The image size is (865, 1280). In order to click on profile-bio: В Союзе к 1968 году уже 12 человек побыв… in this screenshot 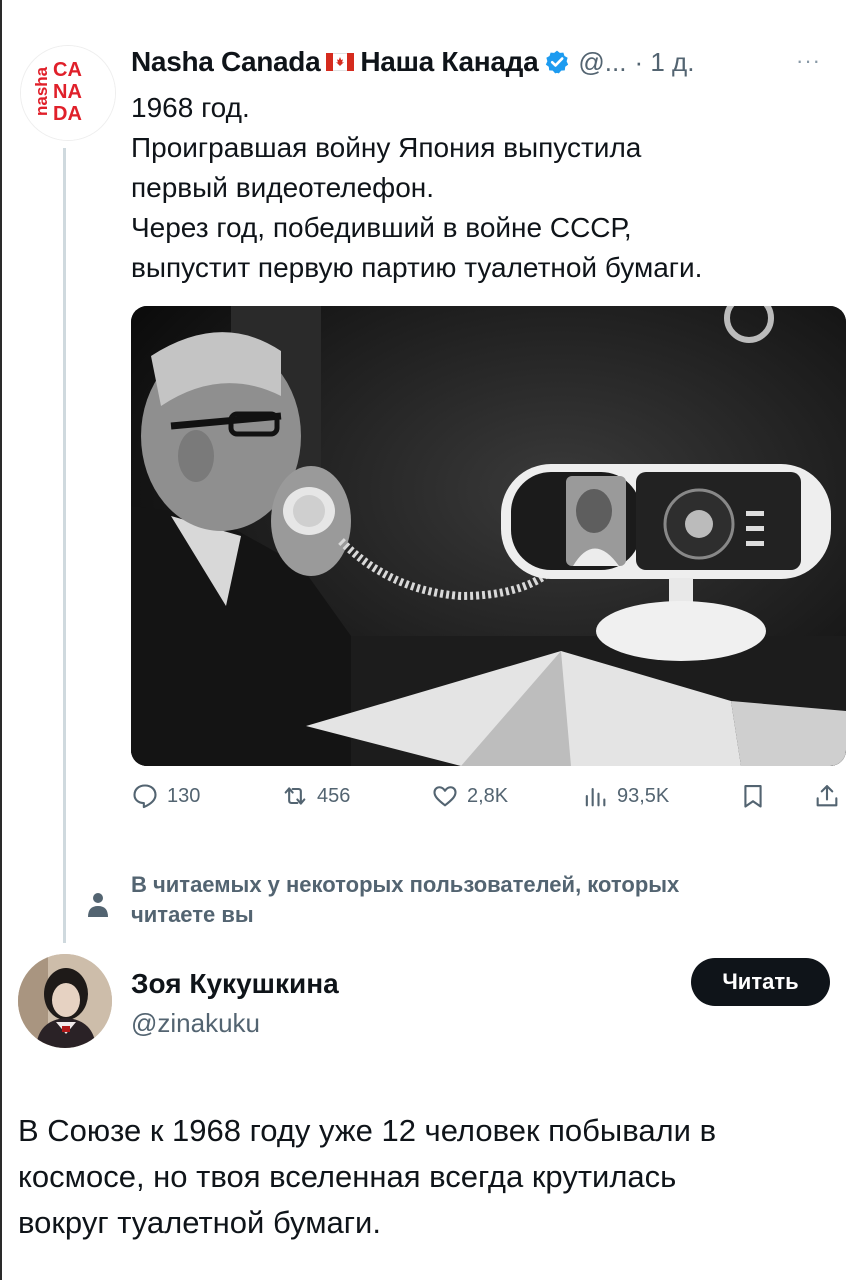, I will do `click(433, 1177)`.